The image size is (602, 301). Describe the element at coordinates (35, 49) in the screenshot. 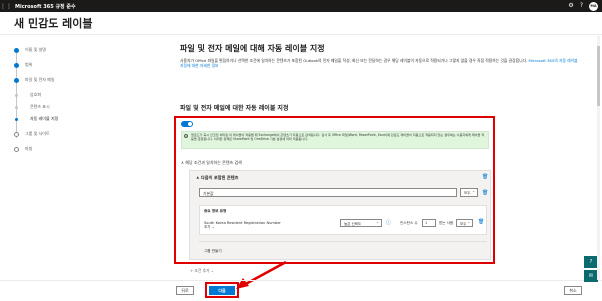

I see `step-label: 이름 및 설명` at that location.